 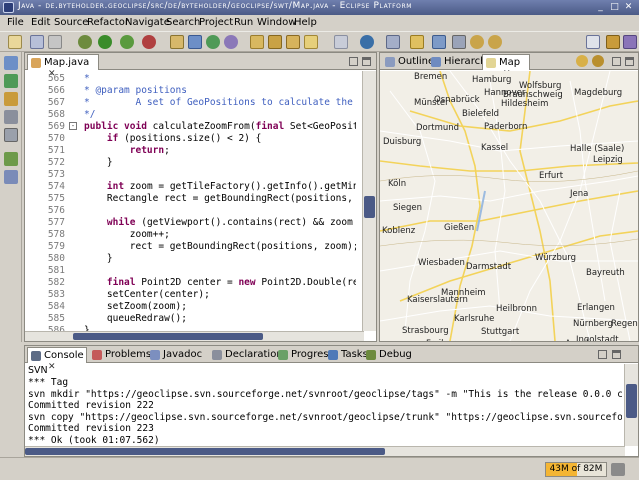 What do you see at coordinates (257, 42) in the screenshot?
I see `open-type-icon` at bounding box center [257, 42].